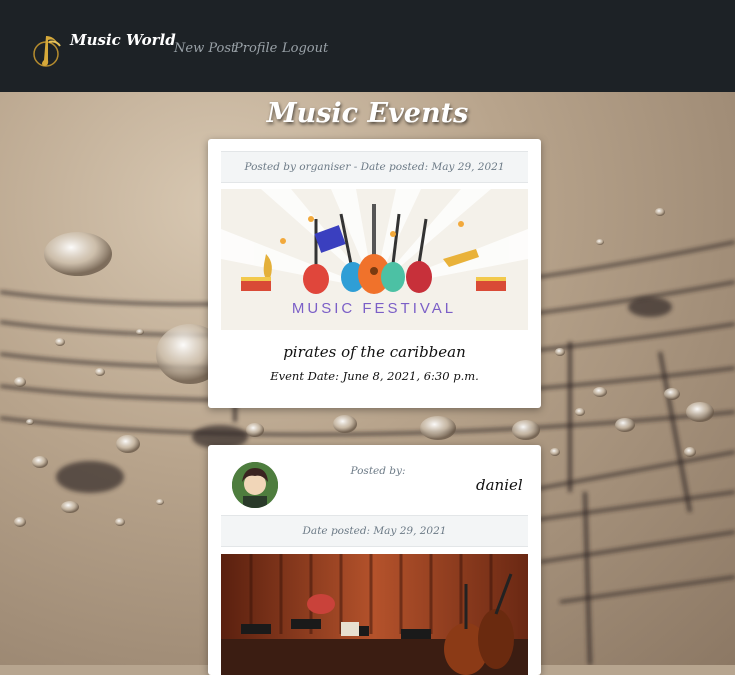 The image size is (735, 675). I want to click on music-festival-image: MUSIC FESTIVAL, so click(374, 259).